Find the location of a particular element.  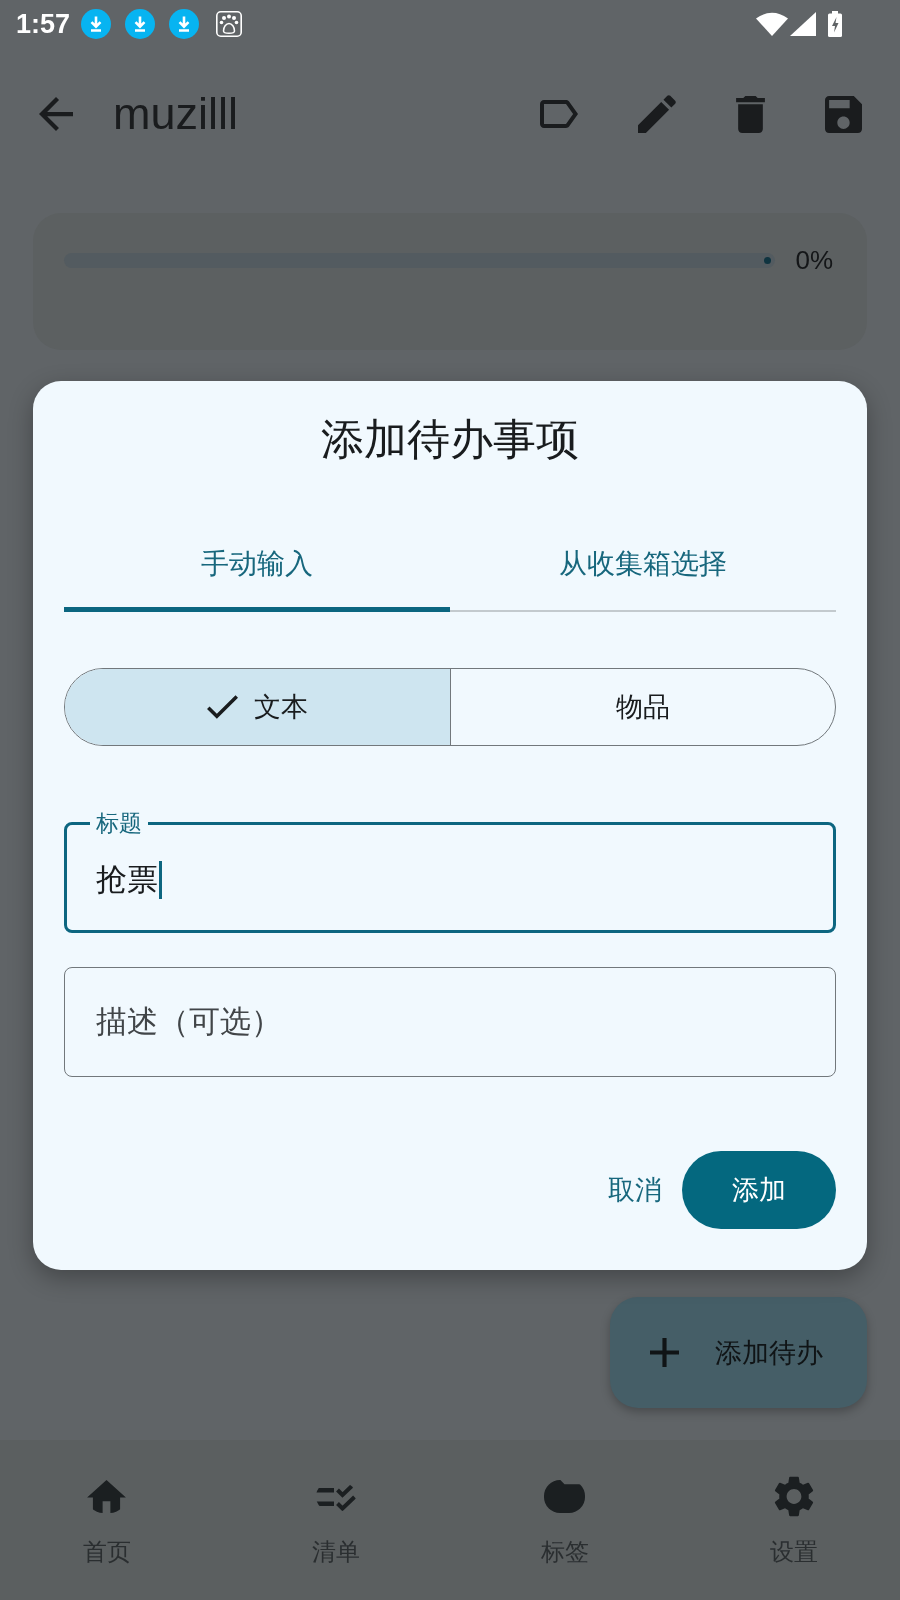

tab: 从收集箱选择 is located at coordinates (643, 563).